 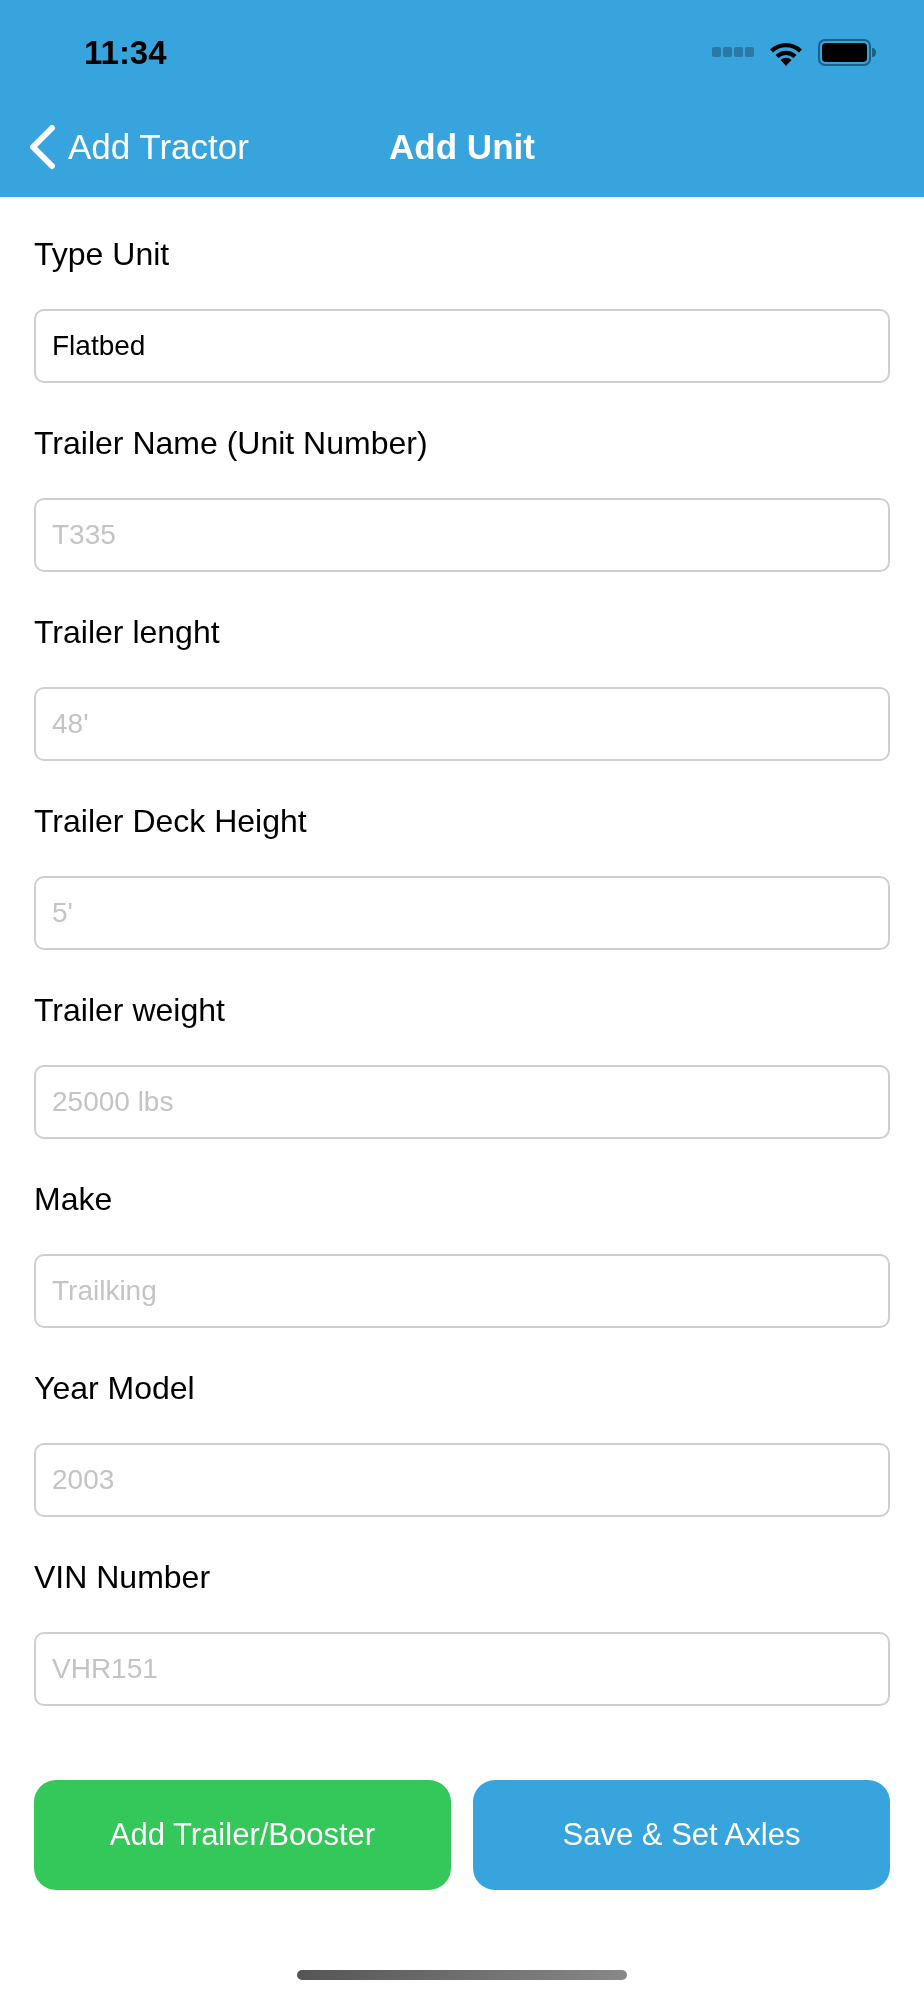 I want to click on input-field: 2003, so click(x=462, y=1480).